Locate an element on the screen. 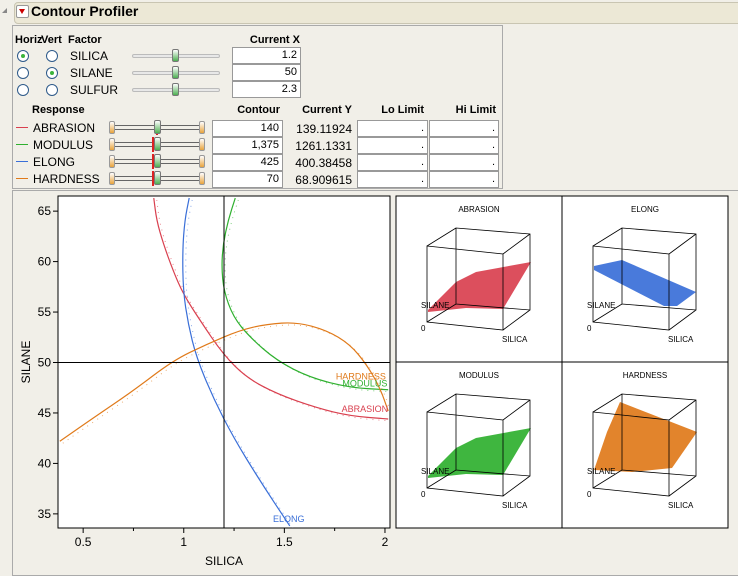  surface-title: ABRASION is located at coordinates (479, 209).